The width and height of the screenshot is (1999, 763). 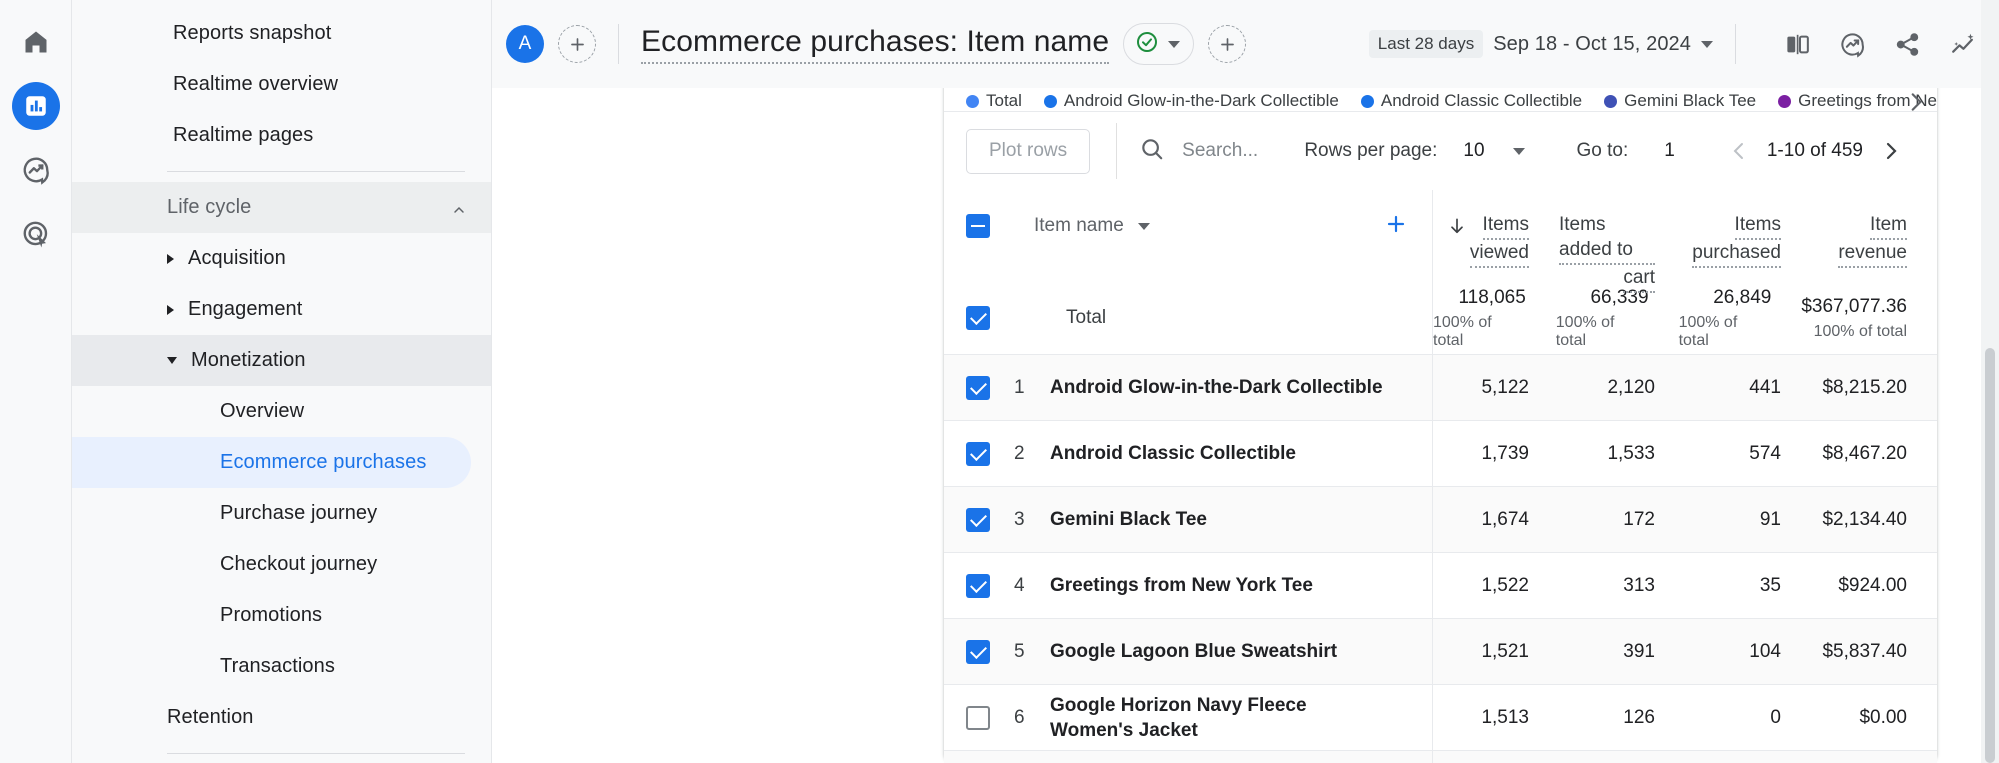 I want to click on metric-header-line2: cart, so click(x=1639, y=279).